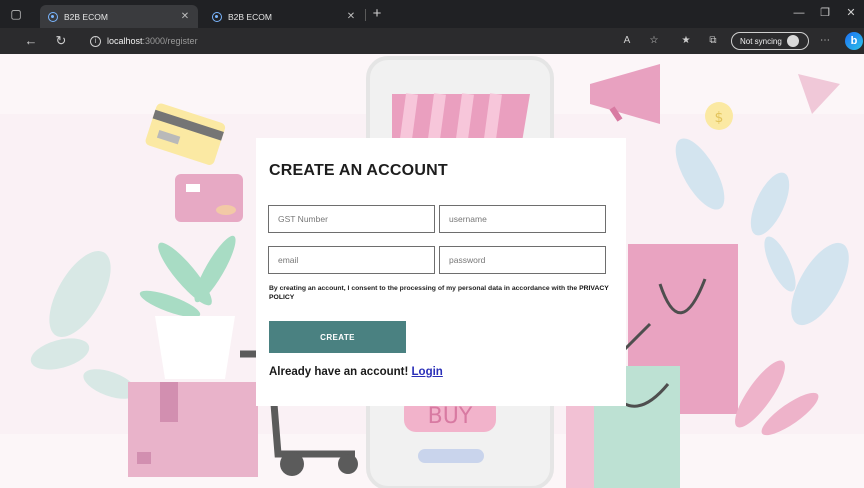 The height and width of the screenshot is (488, 864). Describe the element at coordinates (654, 41) in the screenshot. I see `add-favorite-icon: ☆` at that location.